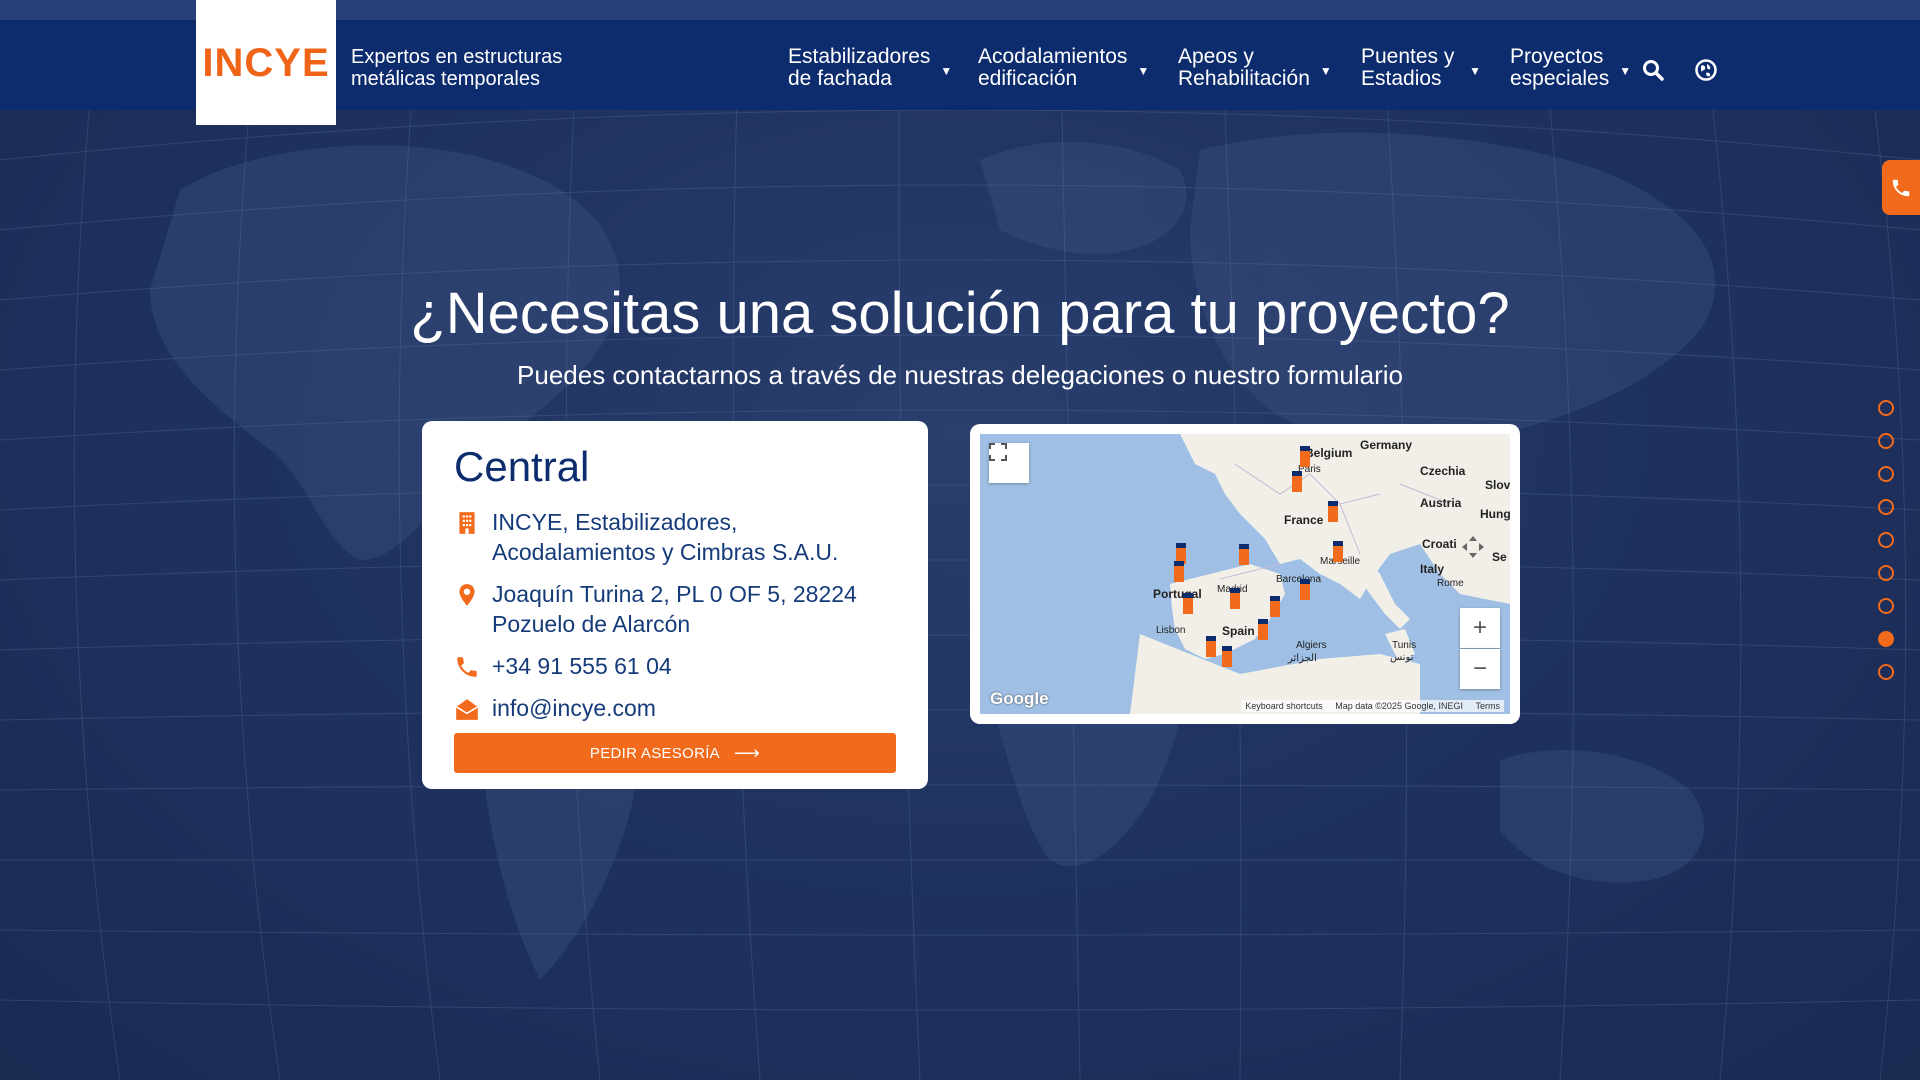 The height and width of the screenshot is (1080, 1920). I want to click on map-label: France, so click(1304, 520).